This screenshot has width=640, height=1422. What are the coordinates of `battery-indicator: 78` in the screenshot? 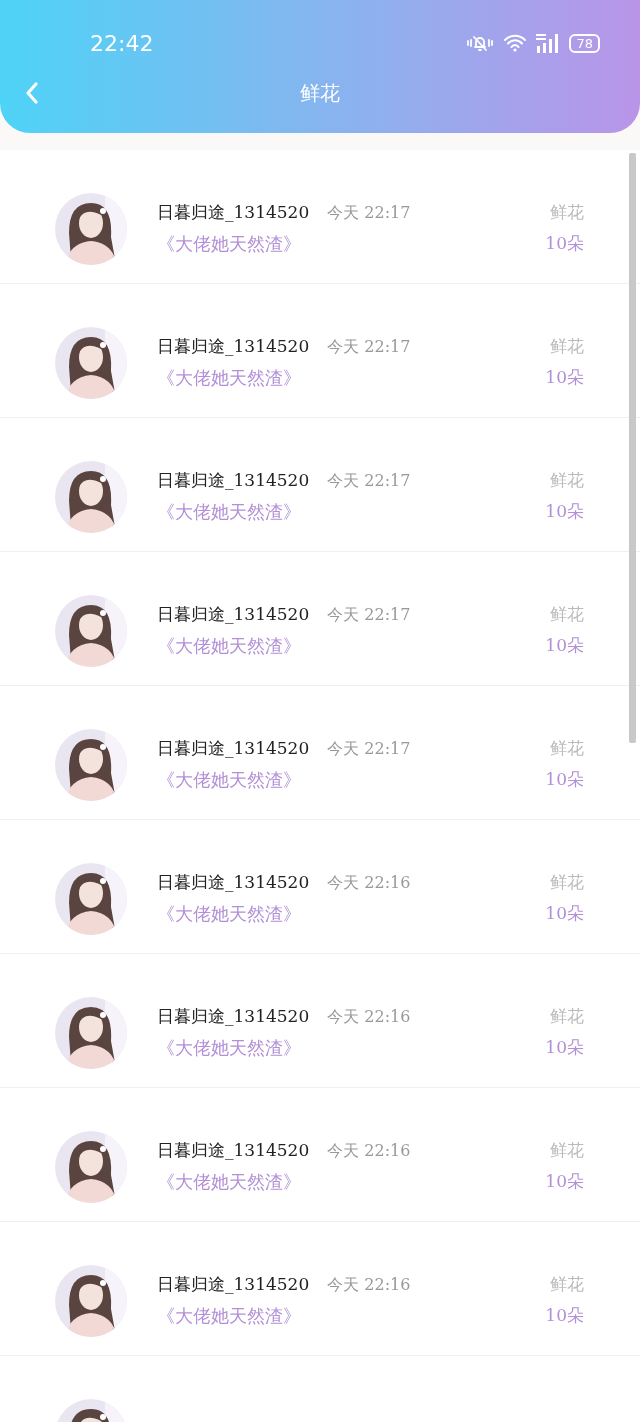 It's located at (584, 43).